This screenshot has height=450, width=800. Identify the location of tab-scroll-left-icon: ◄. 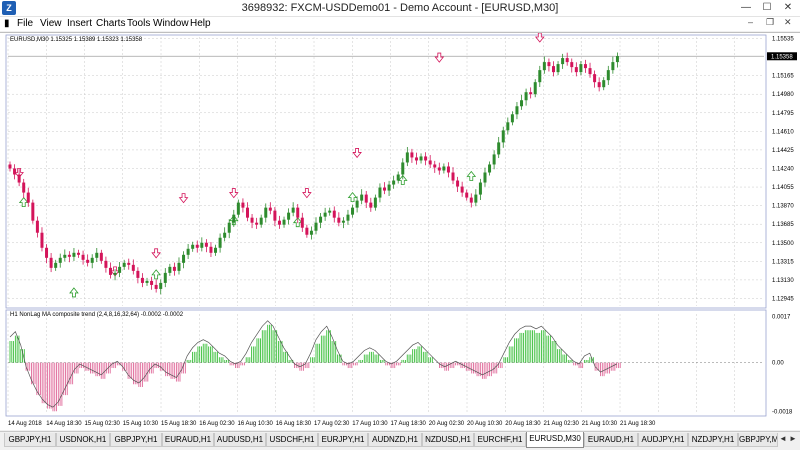
(783, 438).